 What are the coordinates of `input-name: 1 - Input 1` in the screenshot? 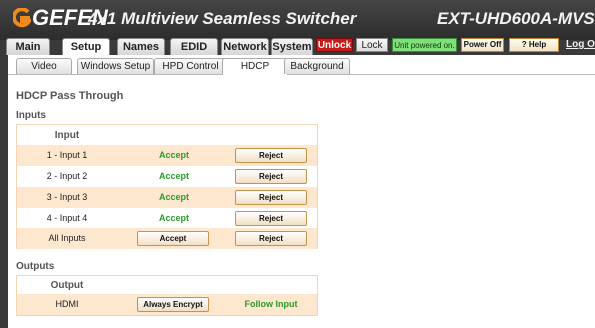 It's located at (67, 155).